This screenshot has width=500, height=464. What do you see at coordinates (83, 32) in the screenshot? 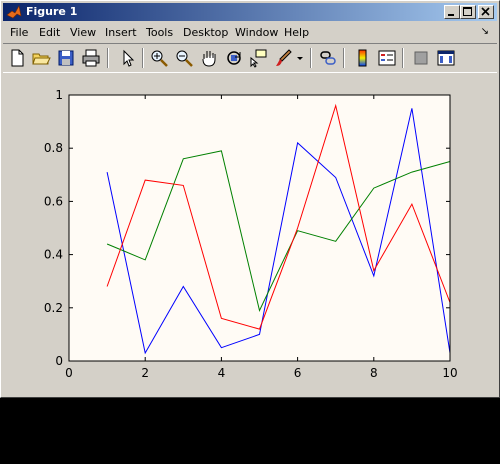
I see `menu-view: View` at bounding box center [83, 32].